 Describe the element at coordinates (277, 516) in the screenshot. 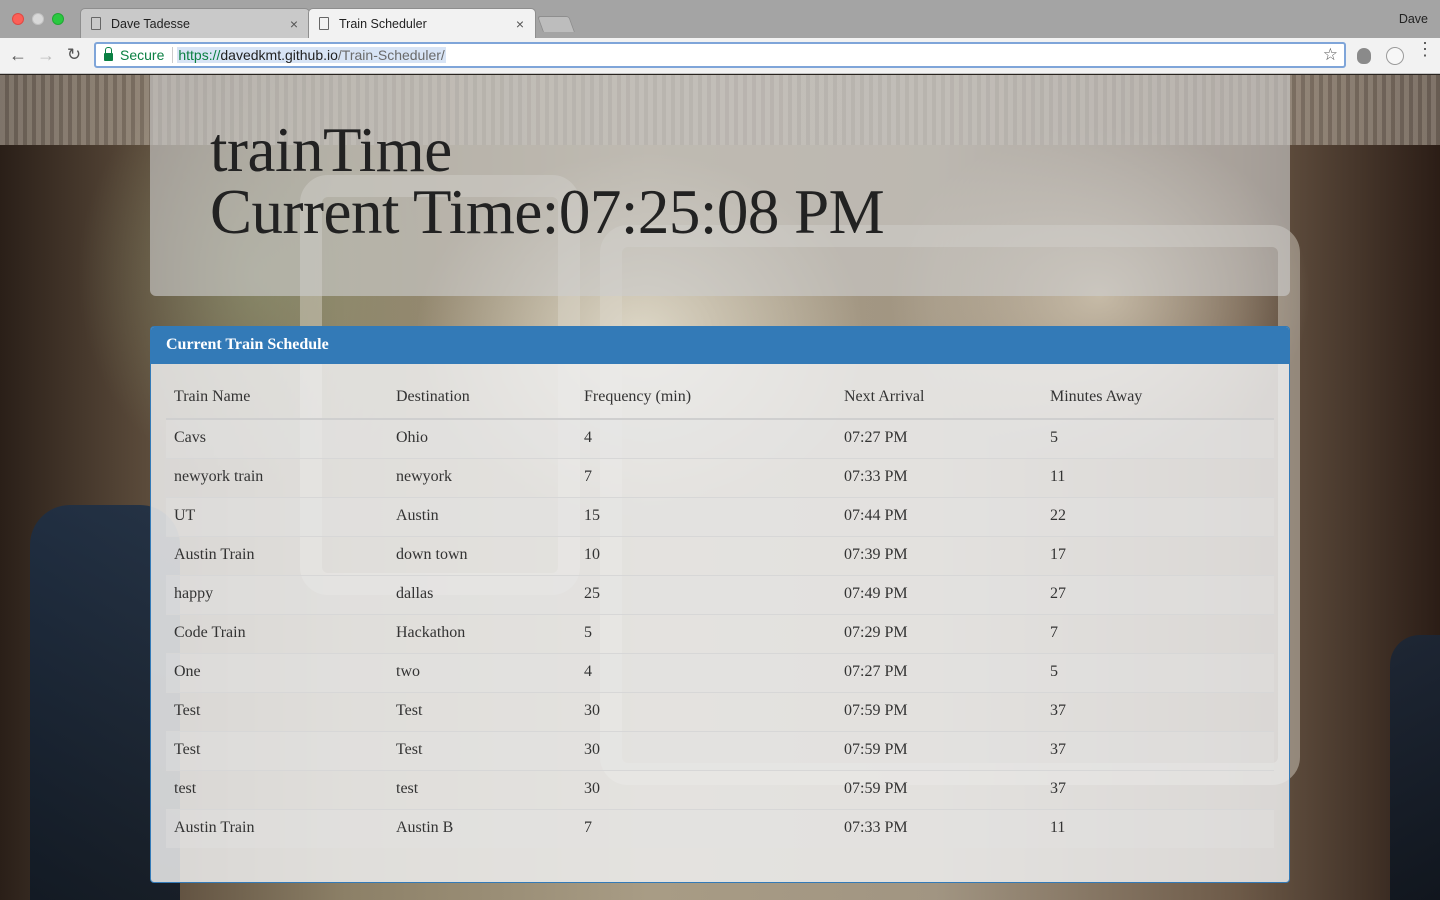

I see `train-name-cell: UT` at that location.